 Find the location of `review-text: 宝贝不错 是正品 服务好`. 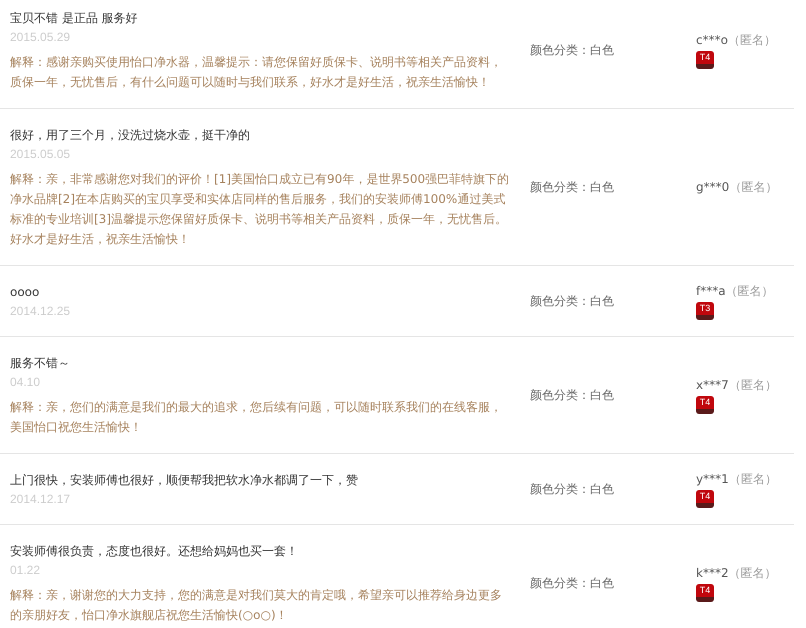

review-text: 宝贝不错 是正品 服务好 is located at coordinates (74, 18).